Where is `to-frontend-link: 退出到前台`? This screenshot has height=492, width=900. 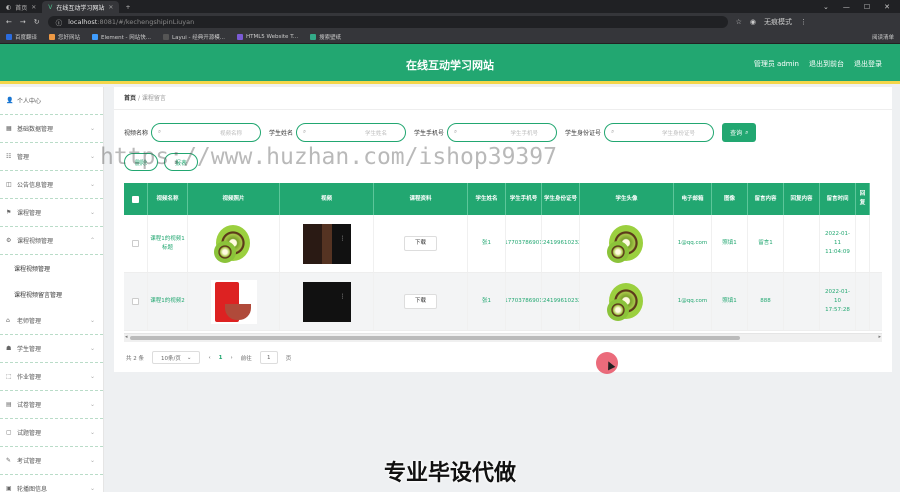 to-frontend-link: 退出到前台 is located at coordinates (826, 64).